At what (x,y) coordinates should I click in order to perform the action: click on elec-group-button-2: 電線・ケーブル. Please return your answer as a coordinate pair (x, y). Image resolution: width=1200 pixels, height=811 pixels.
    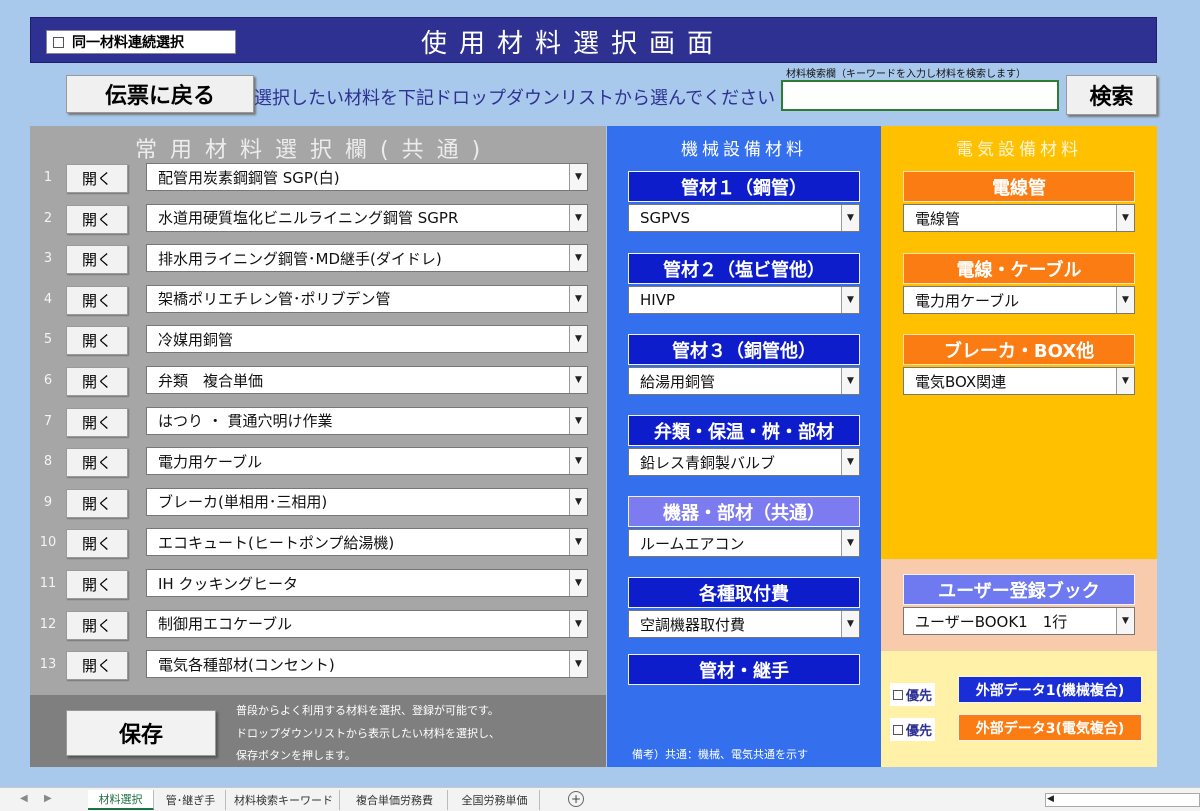
    Looking at the image, I should click on (1019, 268).